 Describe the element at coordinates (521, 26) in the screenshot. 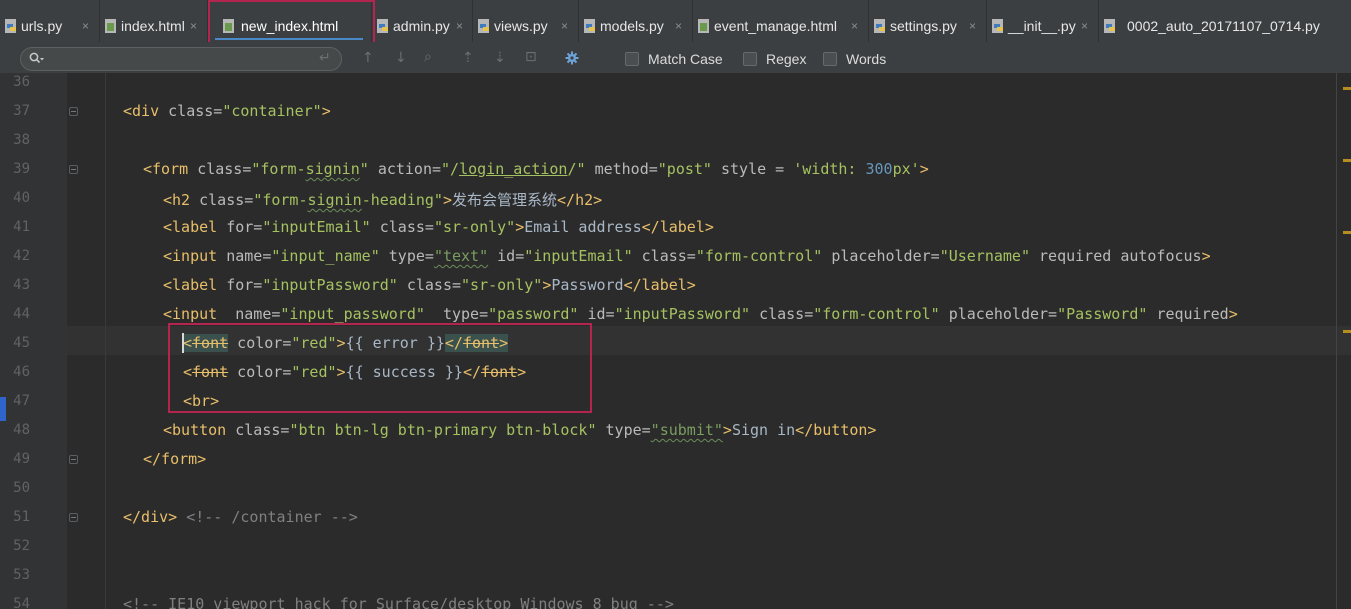

I see `tab-label: views.py` at that location.